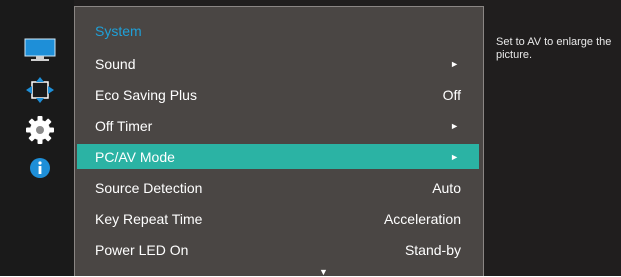  Describe the element at coordinates (142, 249) in the screenshot. I see `menu-item-label: Power LED On` at that location.